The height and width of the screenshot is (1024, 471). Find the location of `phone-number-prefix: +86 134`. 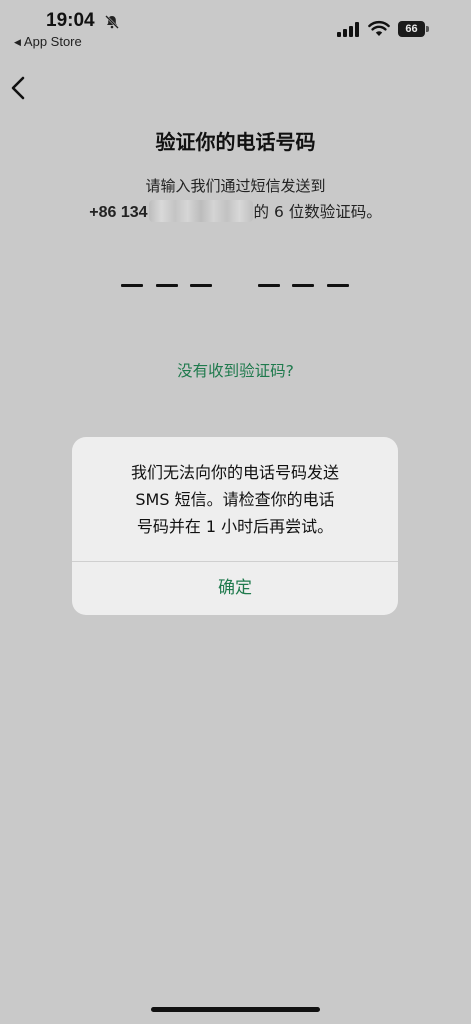

phone-number-prefix: +86 134 is located at coordinates (118, 212).